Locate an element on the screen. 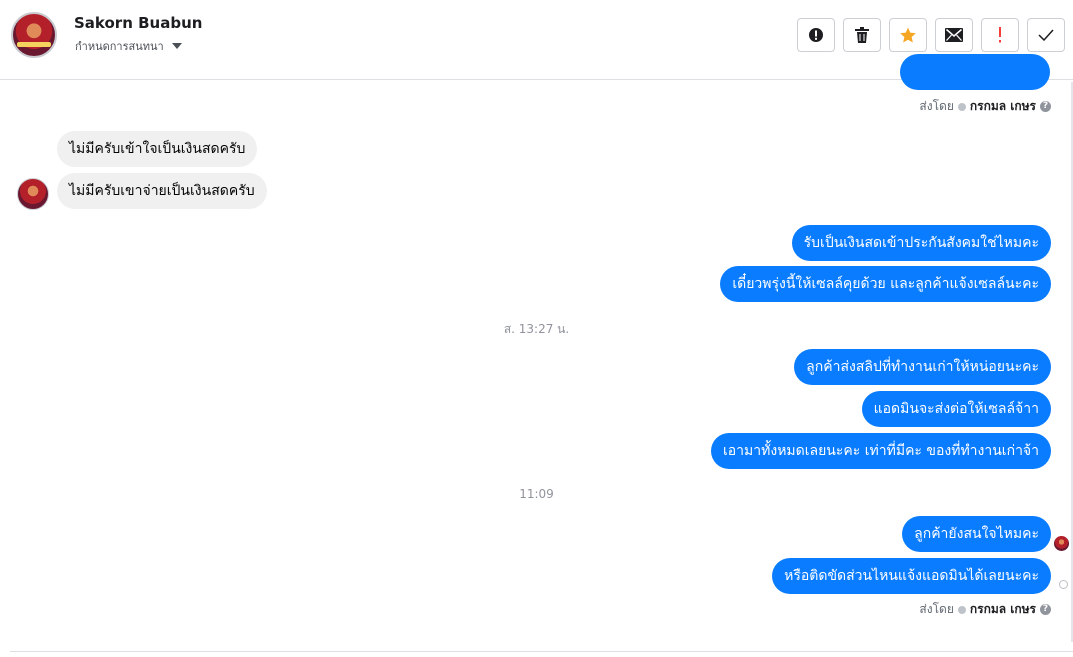  exclamation-icon is located at coordinates (1000, 35).